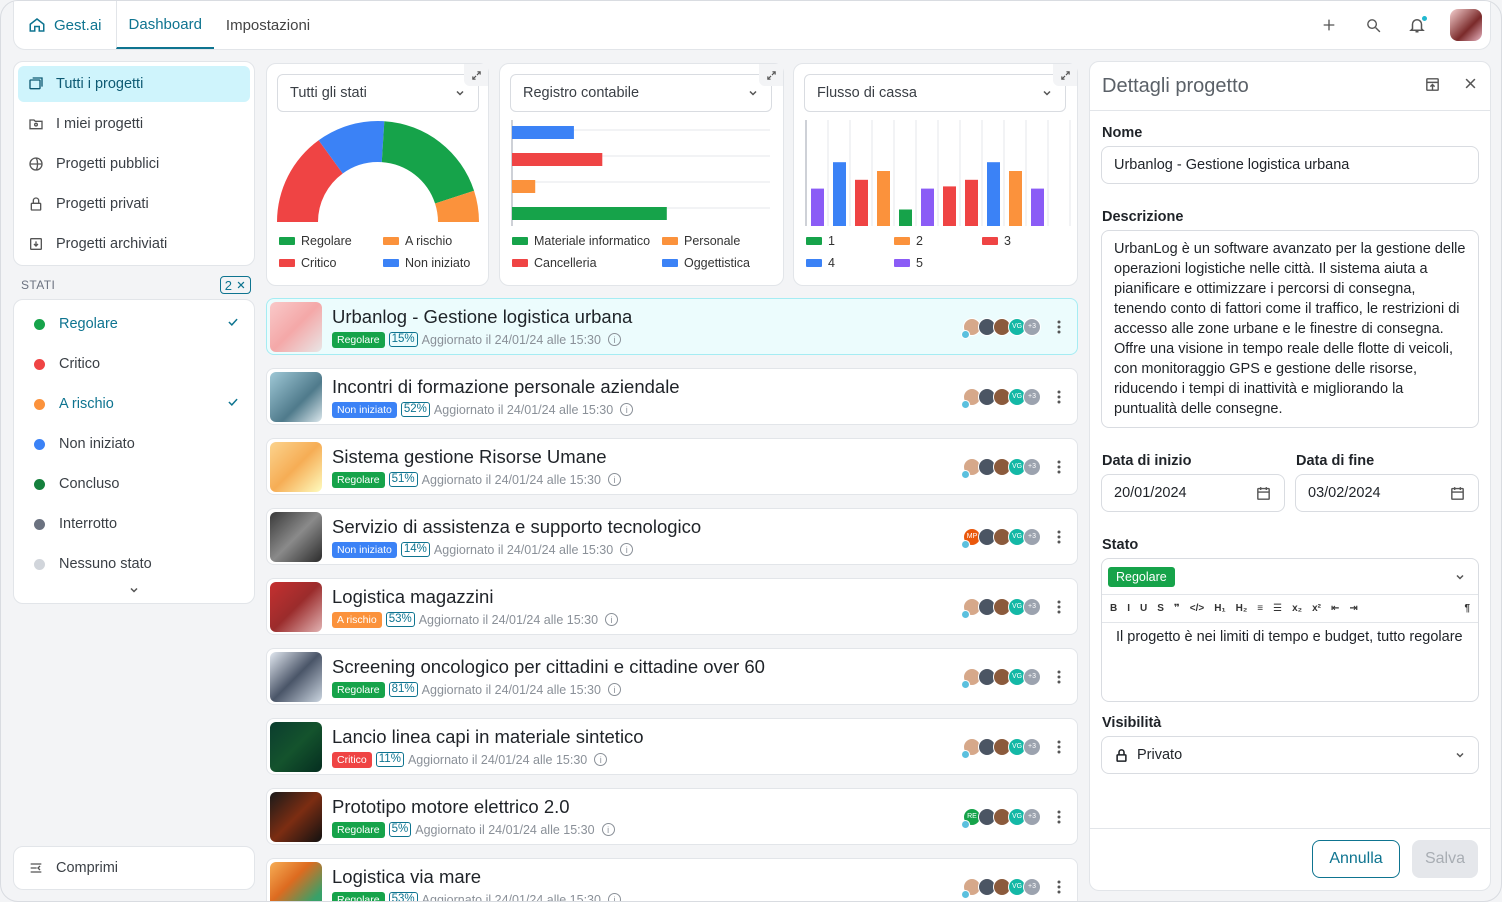  What do you see at coordinates (134, 364) in the screenshot?
I see `status-filter-item: Critico` at bounding box center [134, 364].